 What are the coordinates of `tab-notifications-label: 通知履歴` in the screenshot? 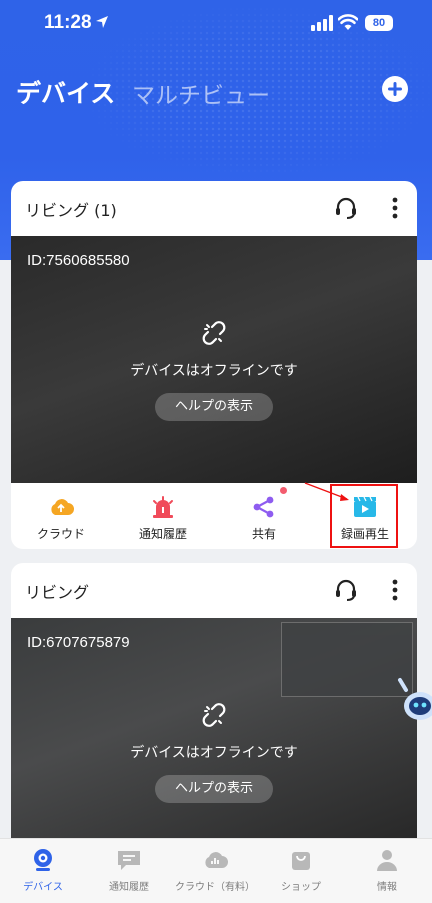 It's located at (129, 887).